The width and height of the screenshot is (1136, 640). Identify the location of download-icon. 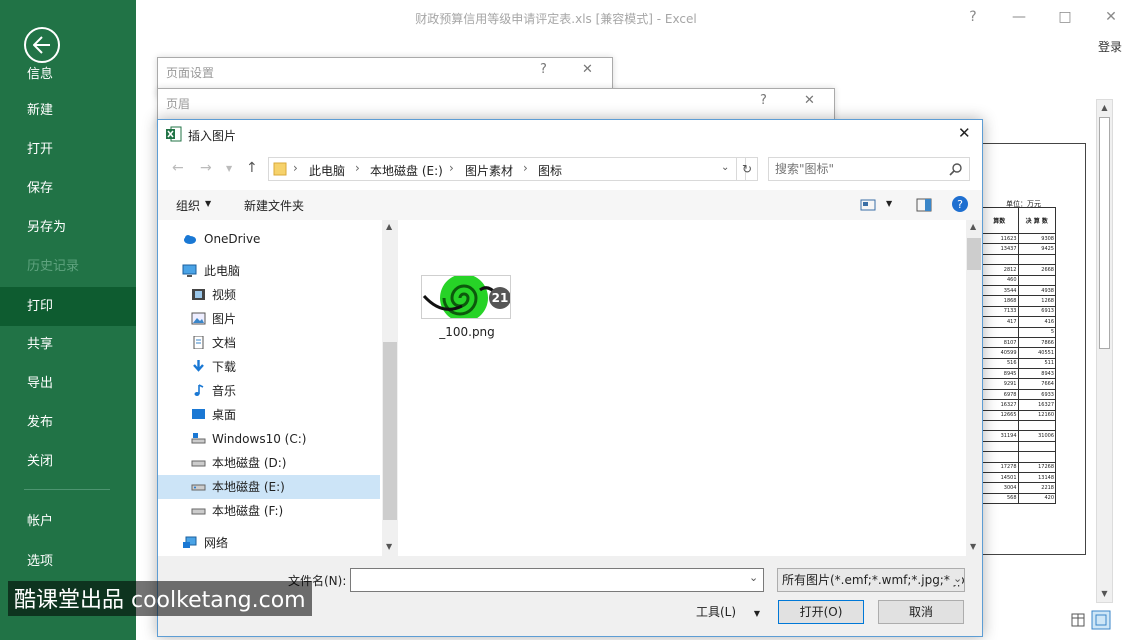
(198, 366).